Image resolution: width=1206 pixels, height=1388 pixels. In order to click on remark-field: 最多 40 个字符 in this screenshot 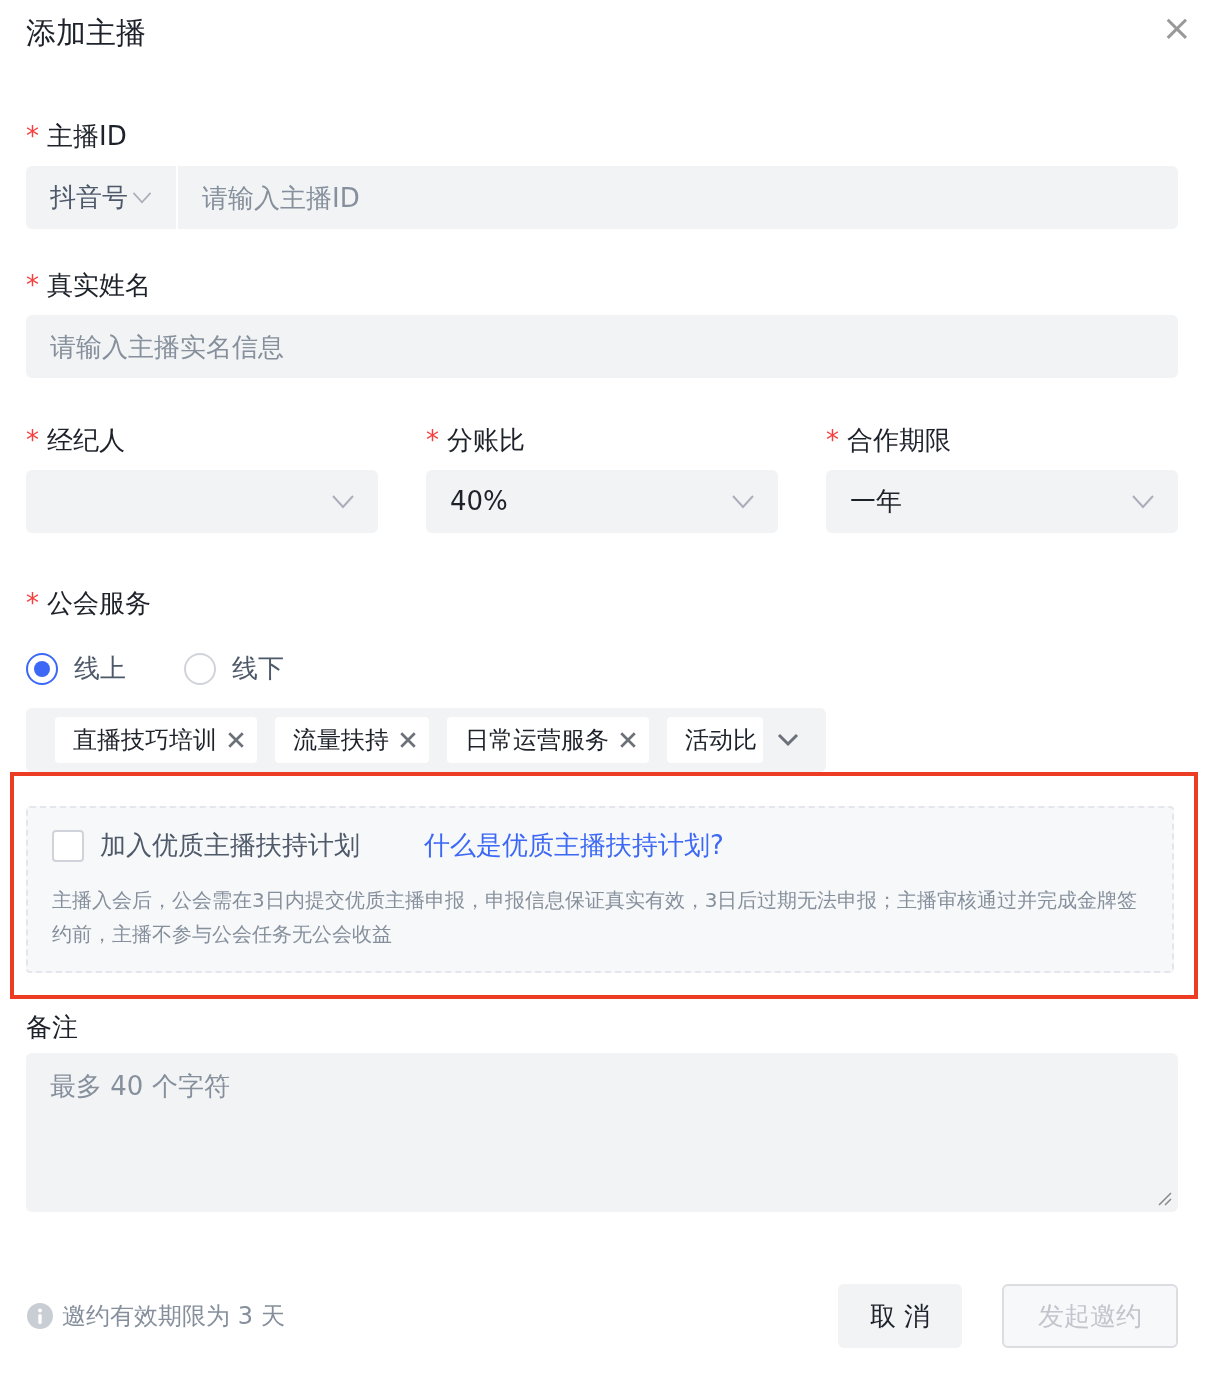, I will do `click(602, 1132)`.